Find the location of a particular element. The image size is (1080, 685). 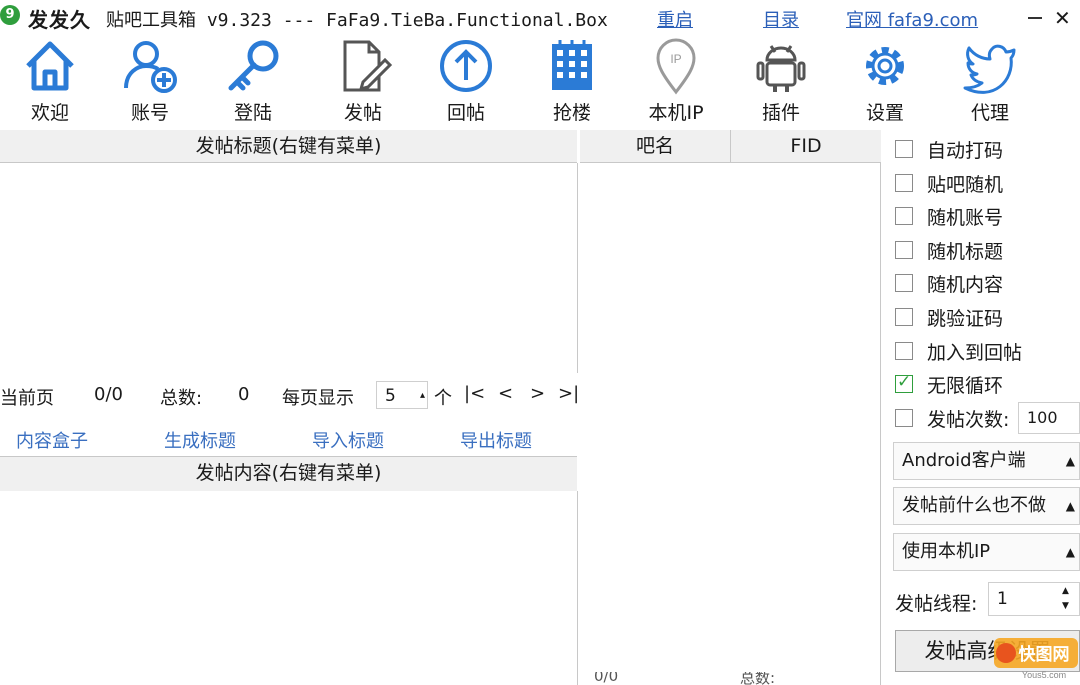

checkbox-label: 加入到回帖 is located at coordinates (975, 353).